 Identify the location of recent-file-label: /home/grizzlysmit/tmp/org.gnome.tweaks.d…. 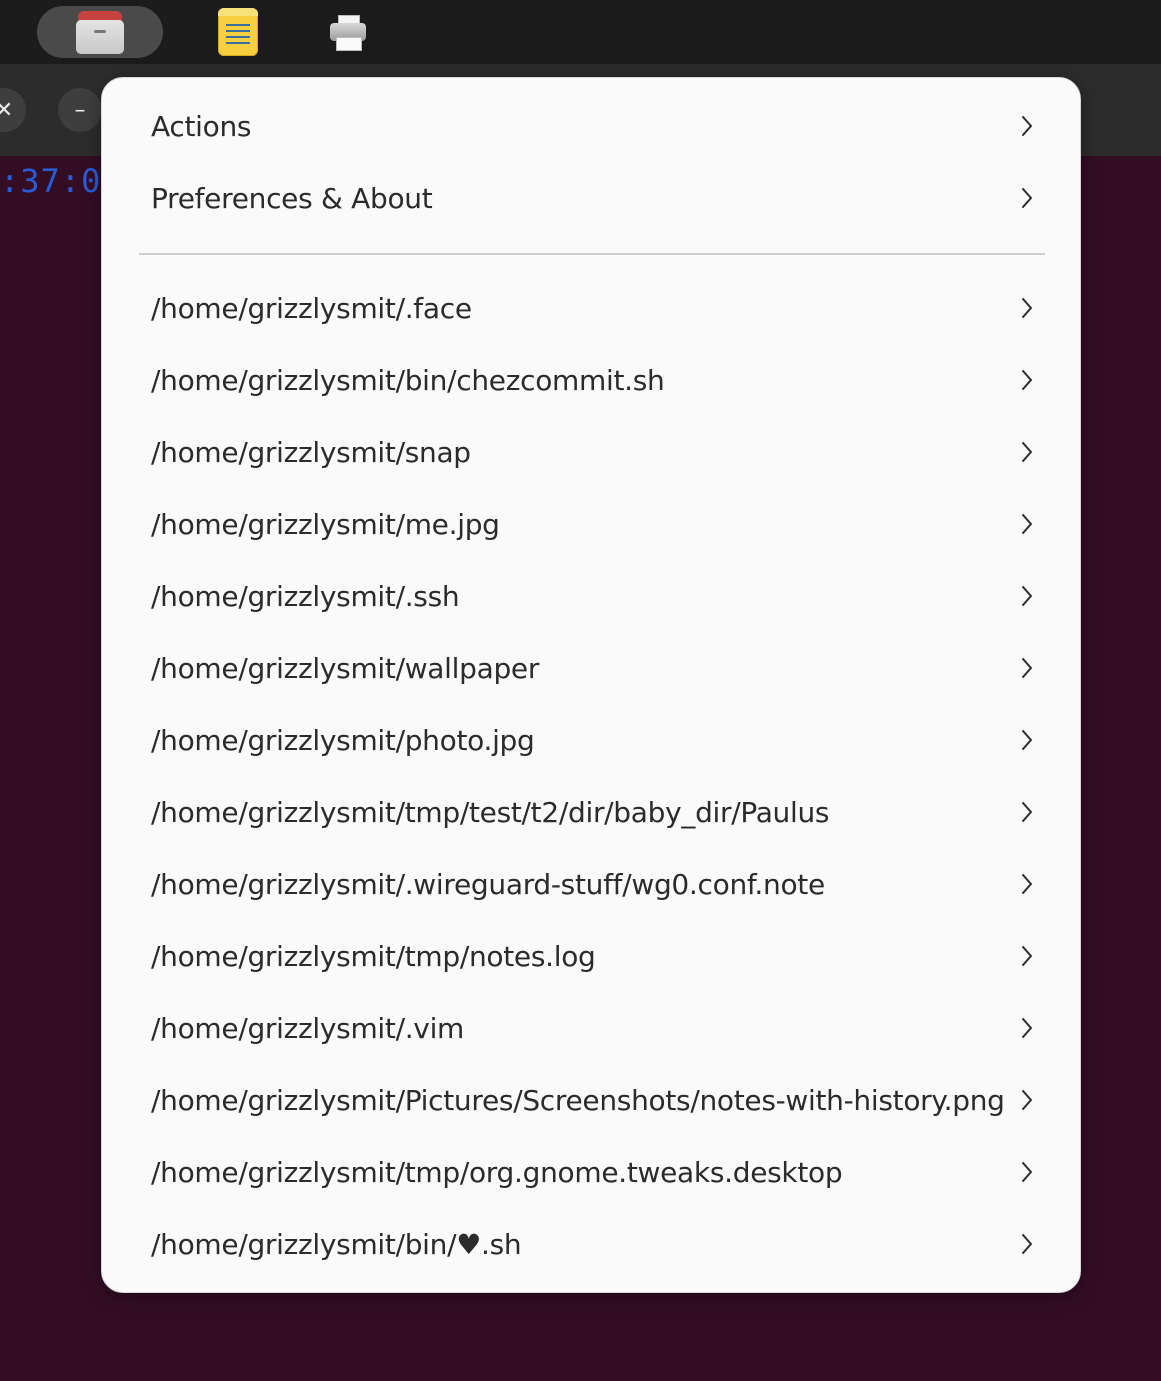
(497, 1172).